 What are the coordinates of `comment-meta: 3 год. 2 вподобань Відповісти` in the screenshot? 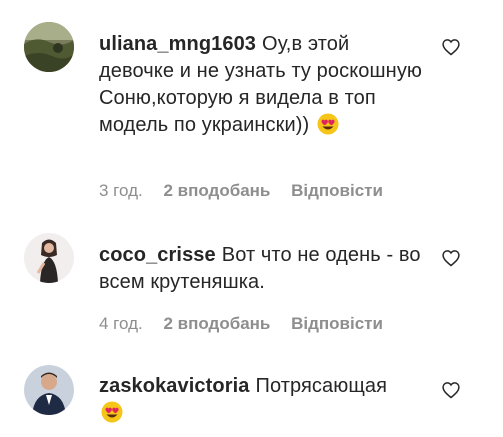 It's located at (249, 191).